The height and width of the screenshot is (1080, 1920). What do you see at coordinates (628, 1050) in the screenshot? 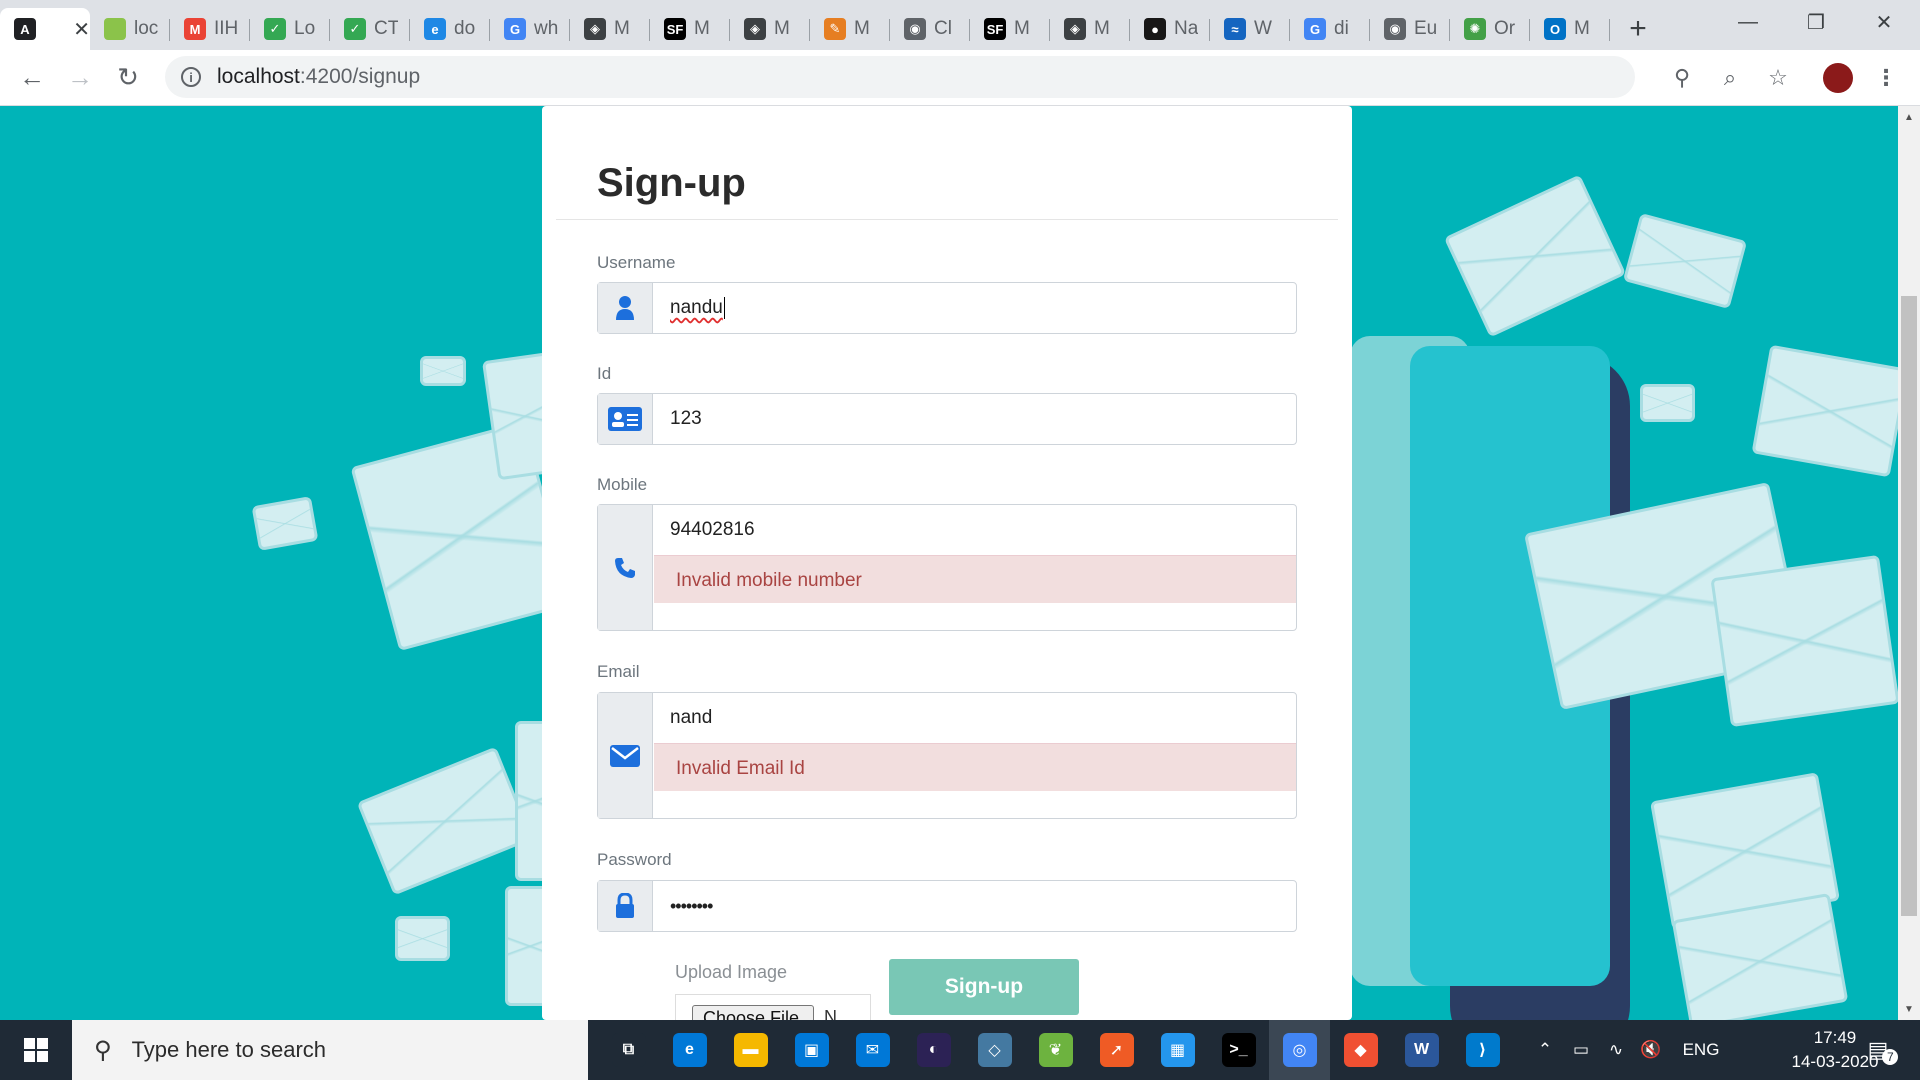
I see `taskbar-app: ⧉` at bounding box center [628, 1050].